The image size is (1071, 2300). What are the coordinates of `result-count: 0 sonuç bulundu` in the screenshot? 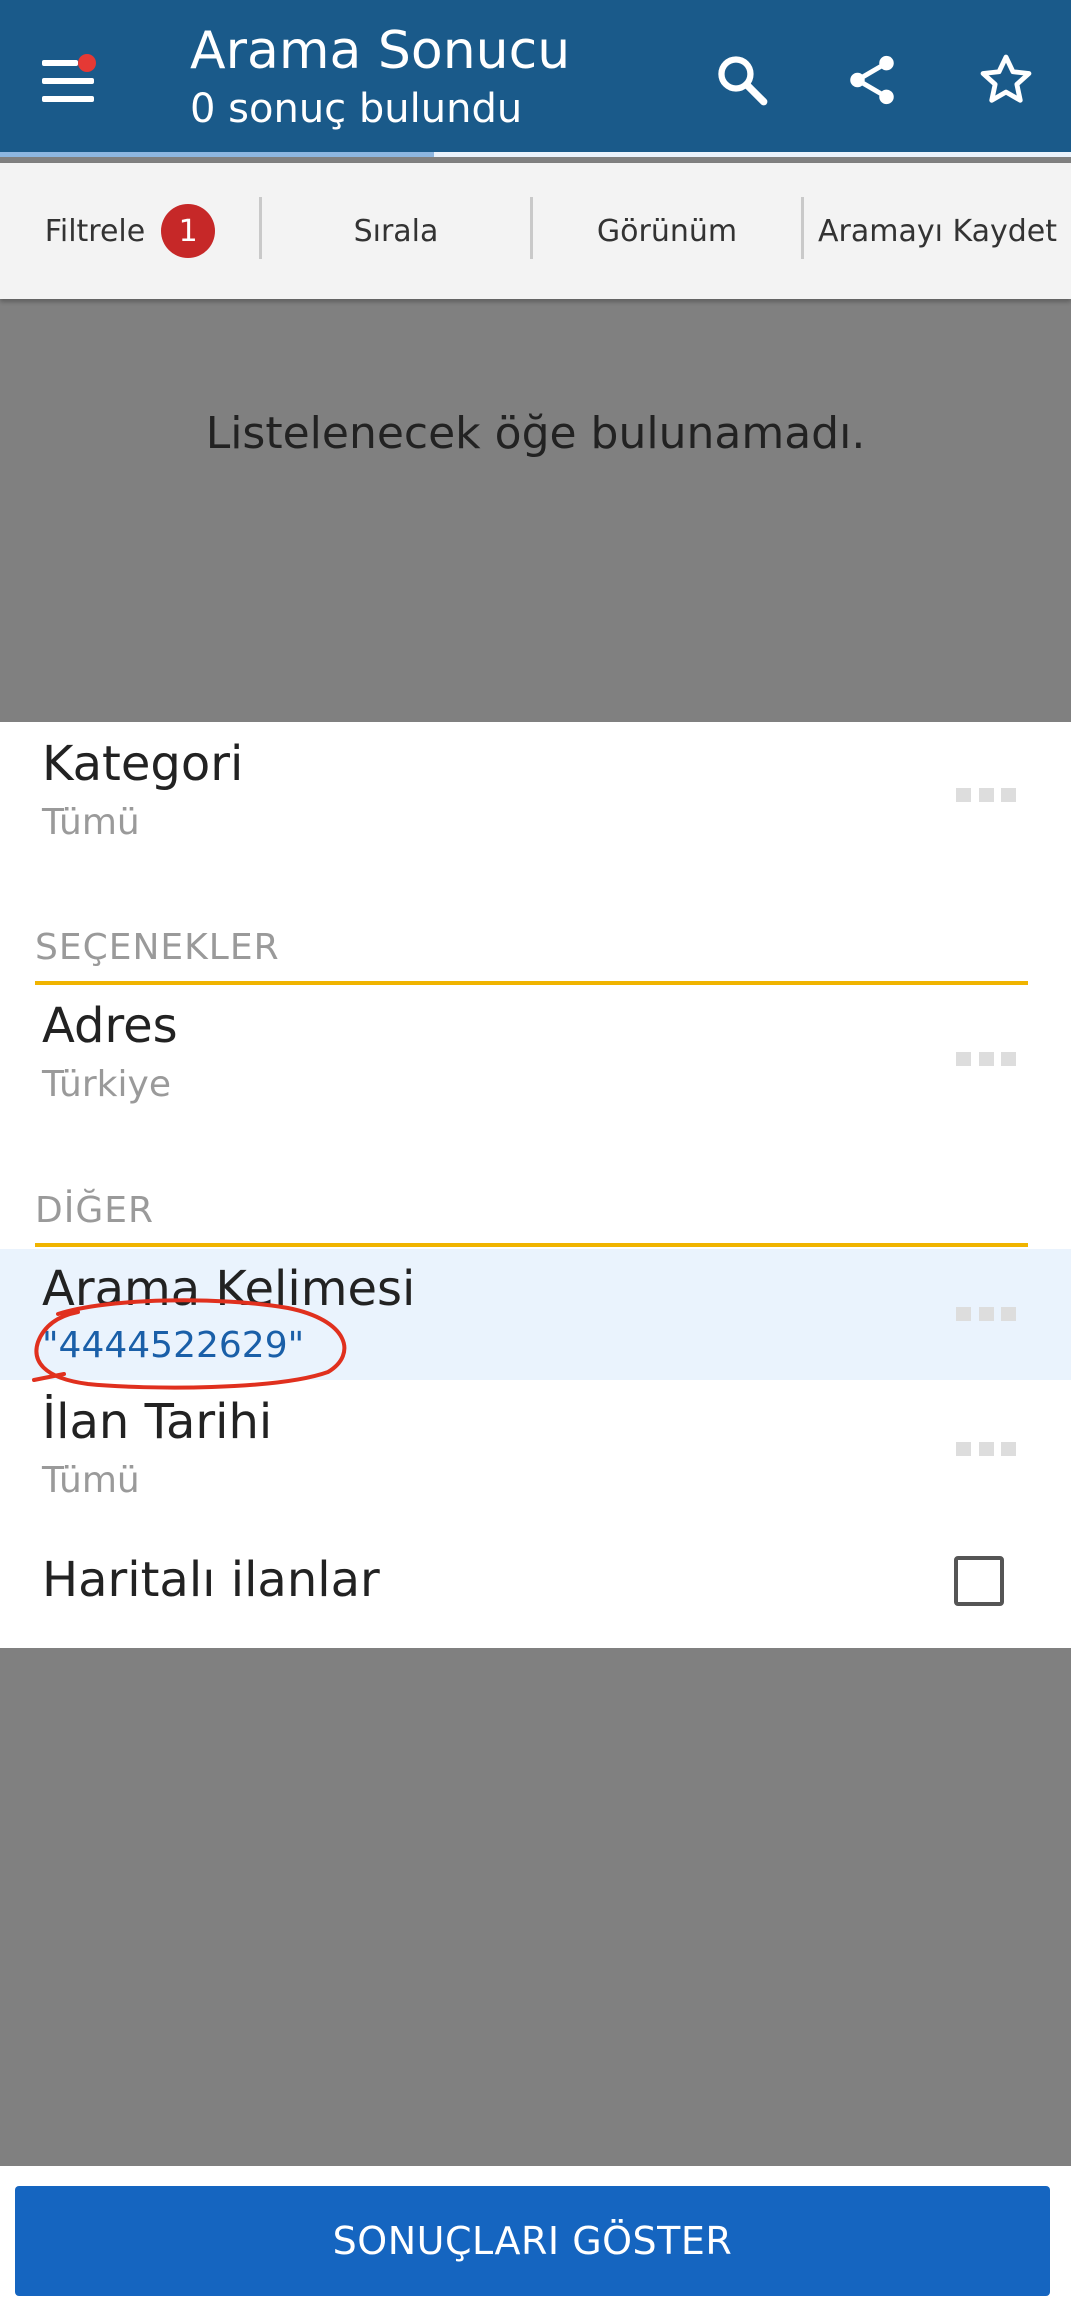 It's located at (356, 109).